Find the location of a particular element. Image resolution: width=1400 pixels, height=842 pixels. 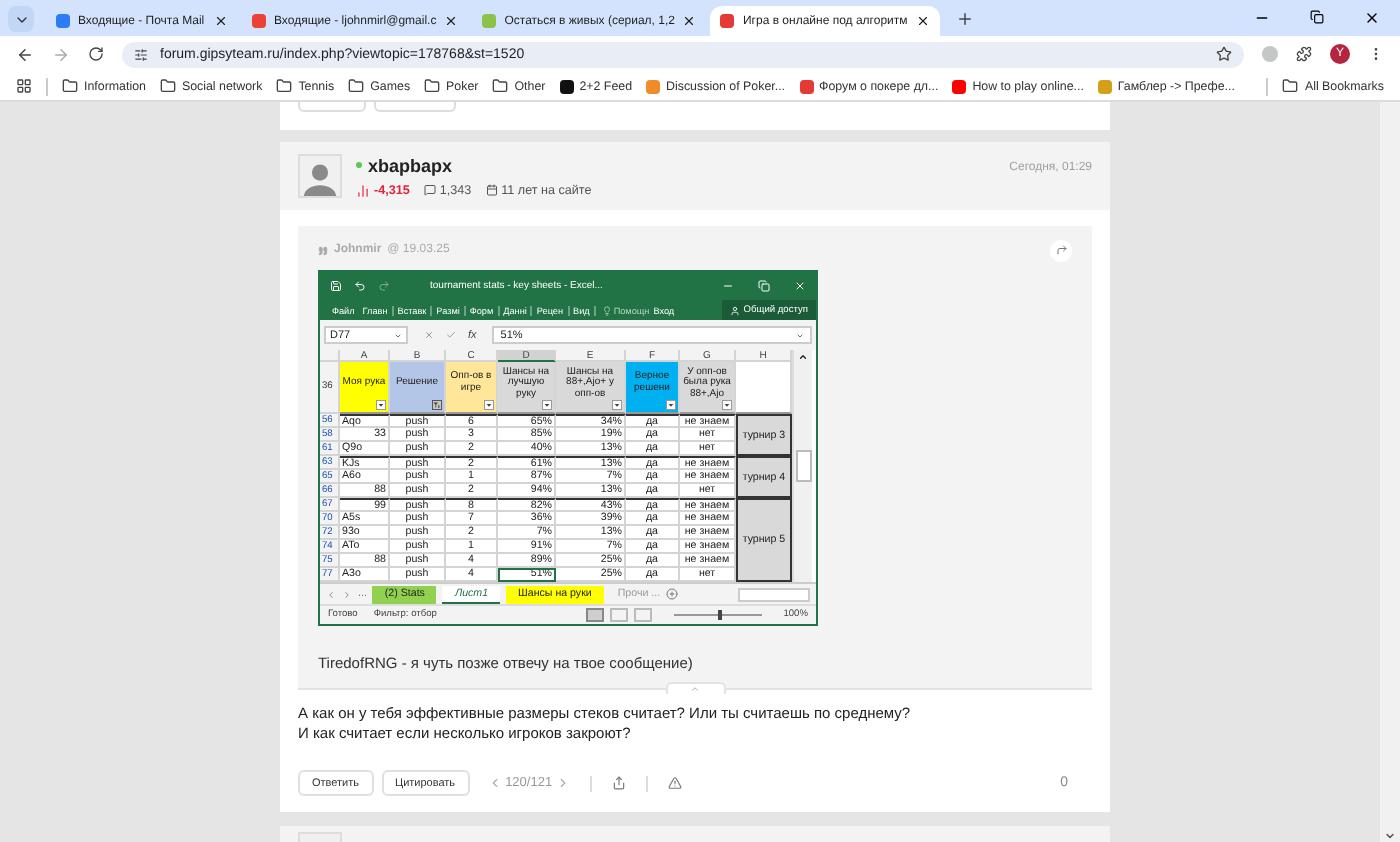

arrow-icon is located at coordinates (1061, 250).